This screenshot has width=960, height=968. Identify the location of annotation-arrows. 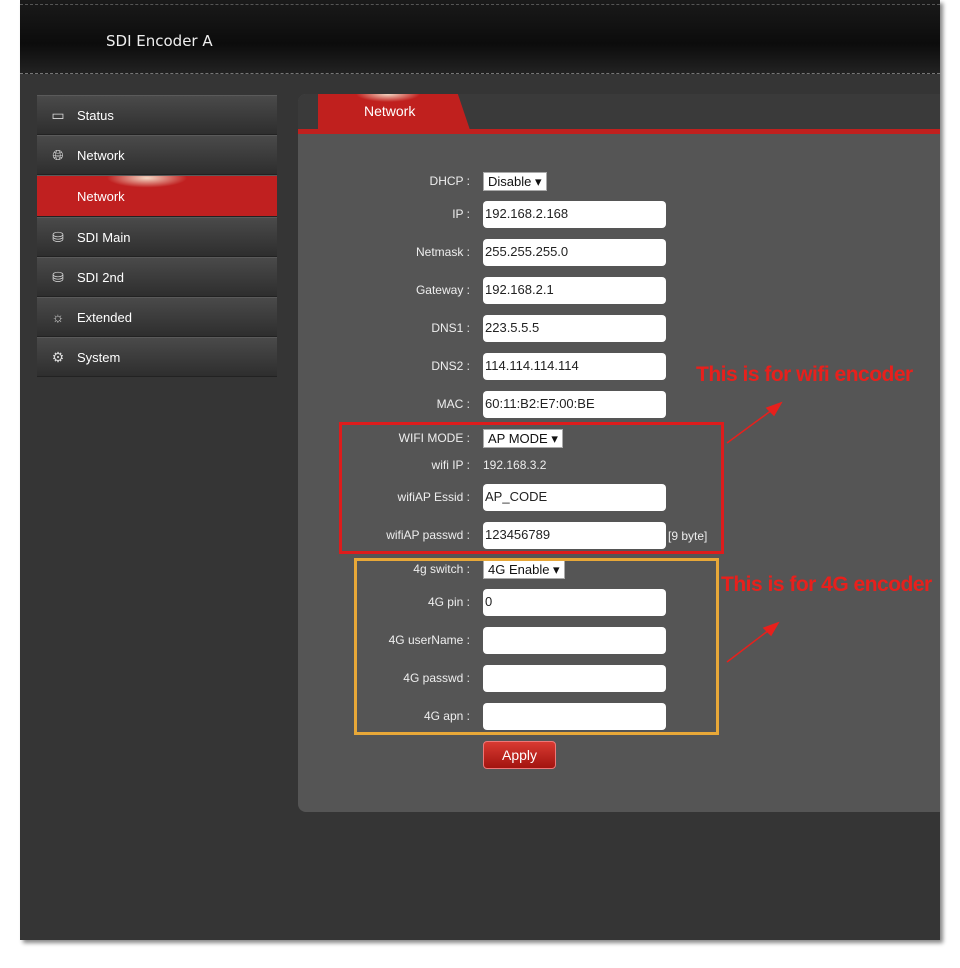
(754, 532).